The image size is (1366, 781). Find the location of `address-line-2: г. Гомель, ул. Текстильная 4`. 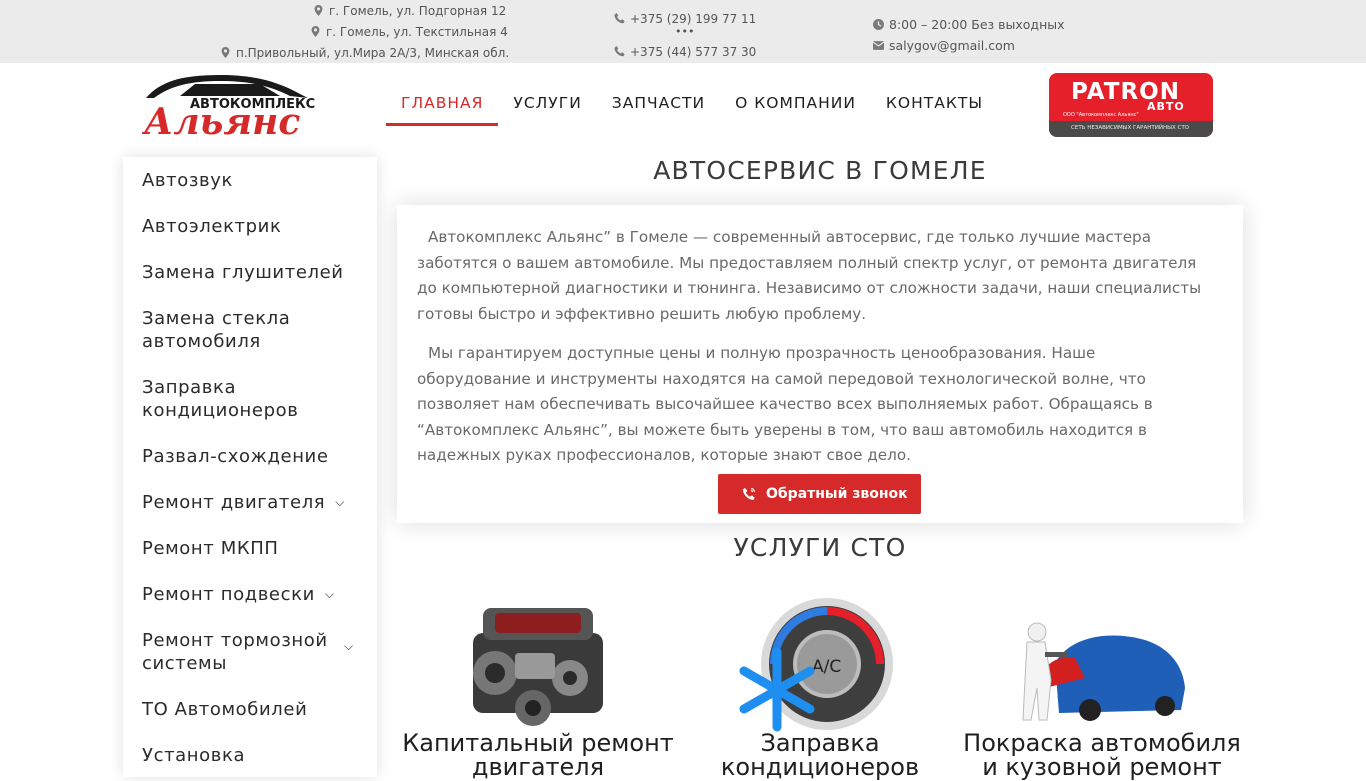

address-line-2: г. Гомель, ул. Текстильная 4 is located at coordinates (409, 32).